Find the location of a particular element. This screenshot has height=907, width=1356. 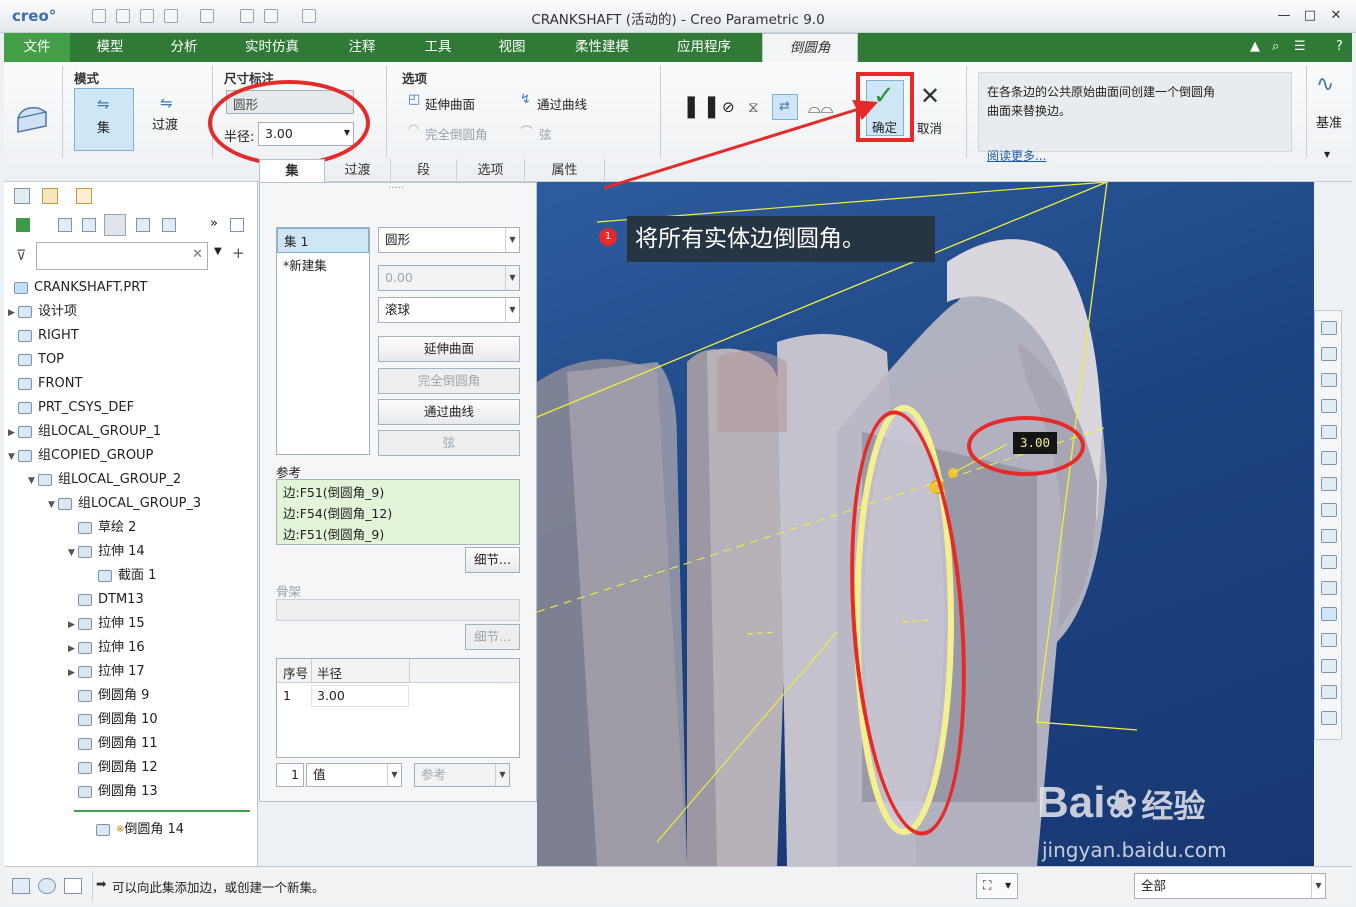

tree-settings-icon is located at coordinates (65, 225).